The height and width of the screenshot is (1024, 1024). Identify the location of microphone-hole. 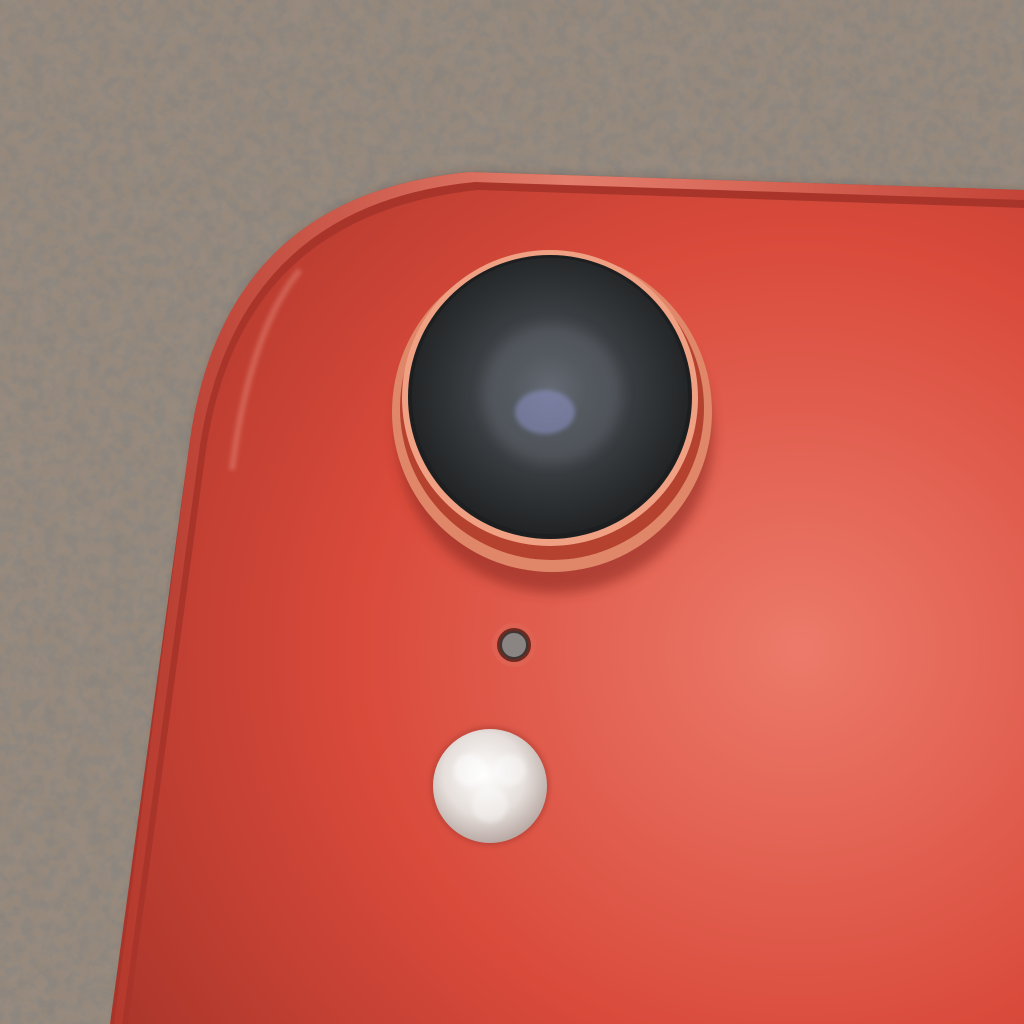
(514, 645).